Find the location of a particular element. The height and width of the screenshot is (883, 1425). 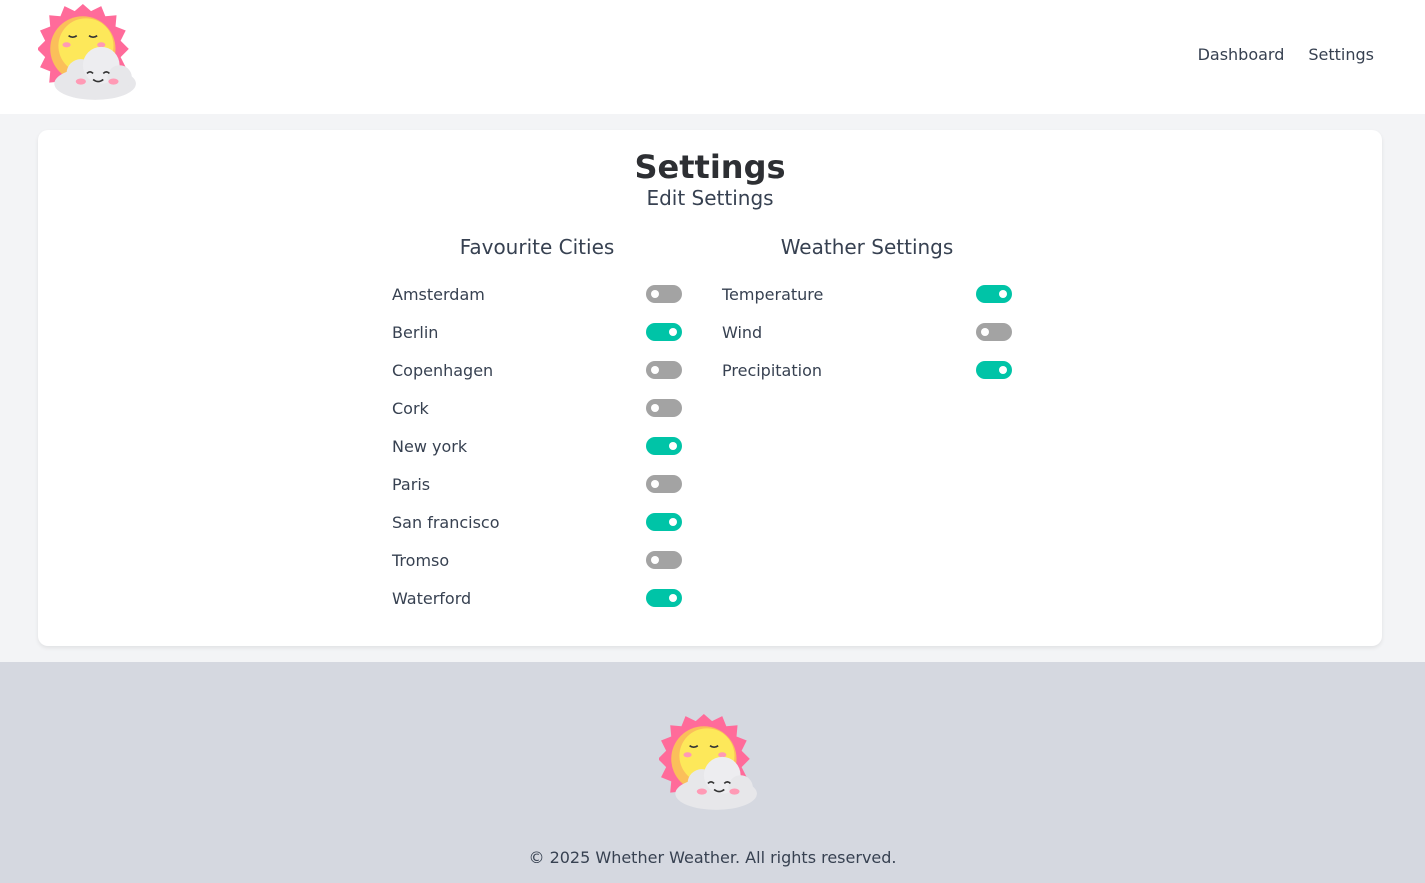

weather-setting-label: Temperature is located at coordinates (773, 294).